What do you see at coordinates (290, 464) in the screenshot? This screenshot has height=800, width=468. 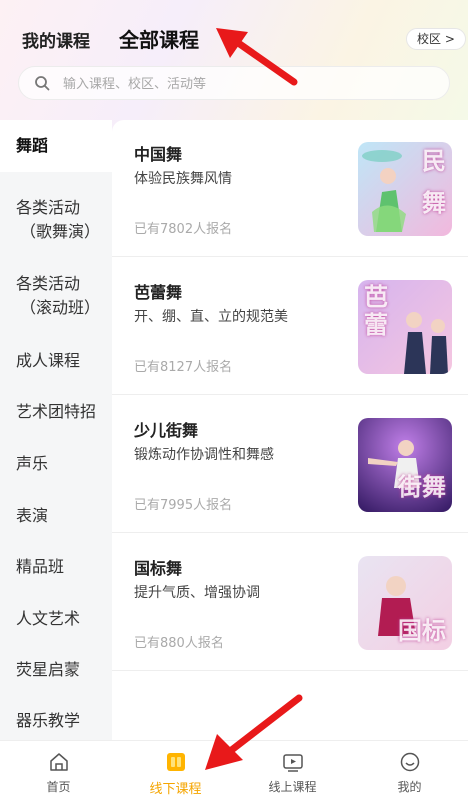 I see `course-card: 少儿街舞 锻炼动作协调性和舞感 已有7995人报名 街舞` at bounding box center [290, 464].